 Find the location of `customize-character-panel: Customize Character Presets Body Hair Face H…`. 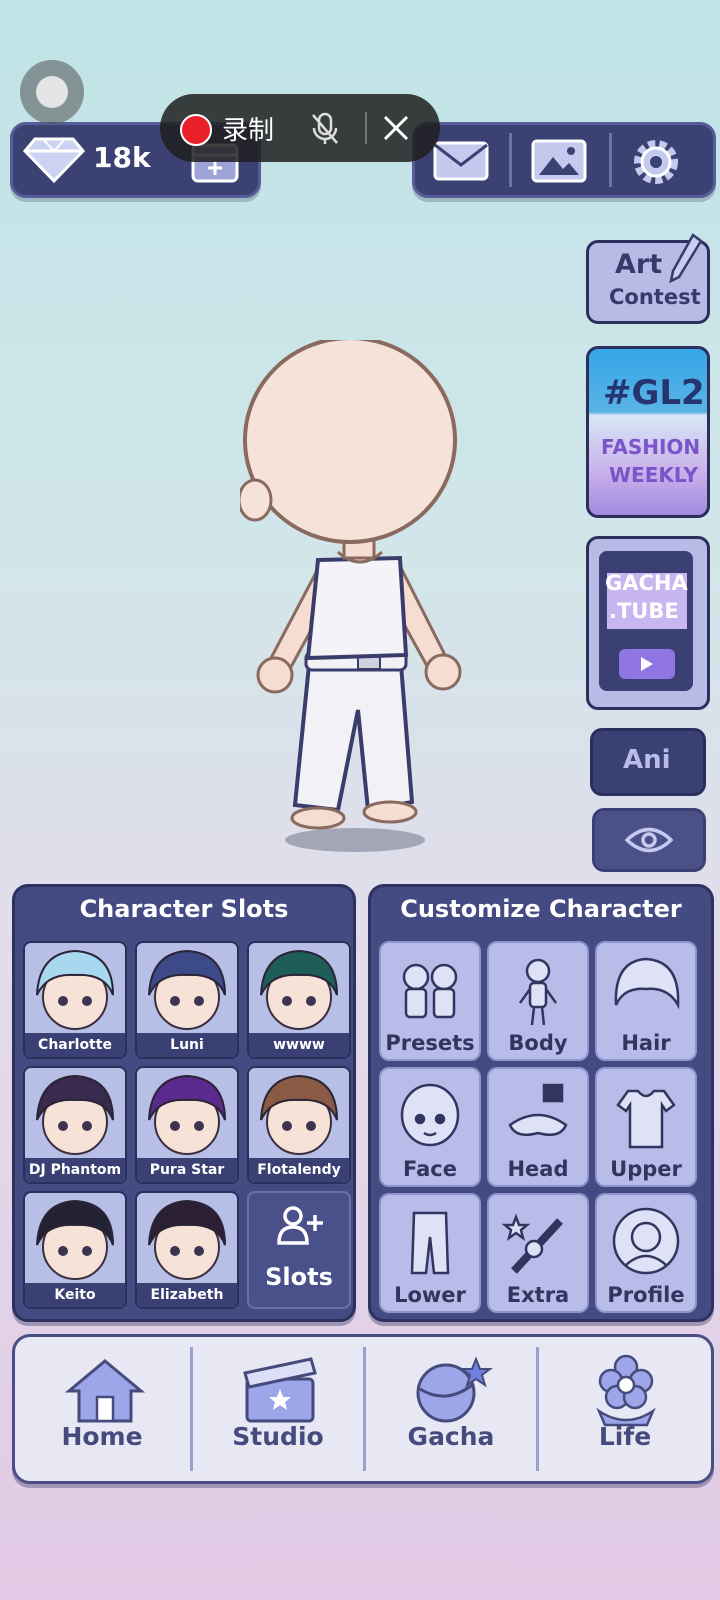

customize-character-panel: Customize Character Presets Body Hair Face H… is located at coordinates (541, 1103).